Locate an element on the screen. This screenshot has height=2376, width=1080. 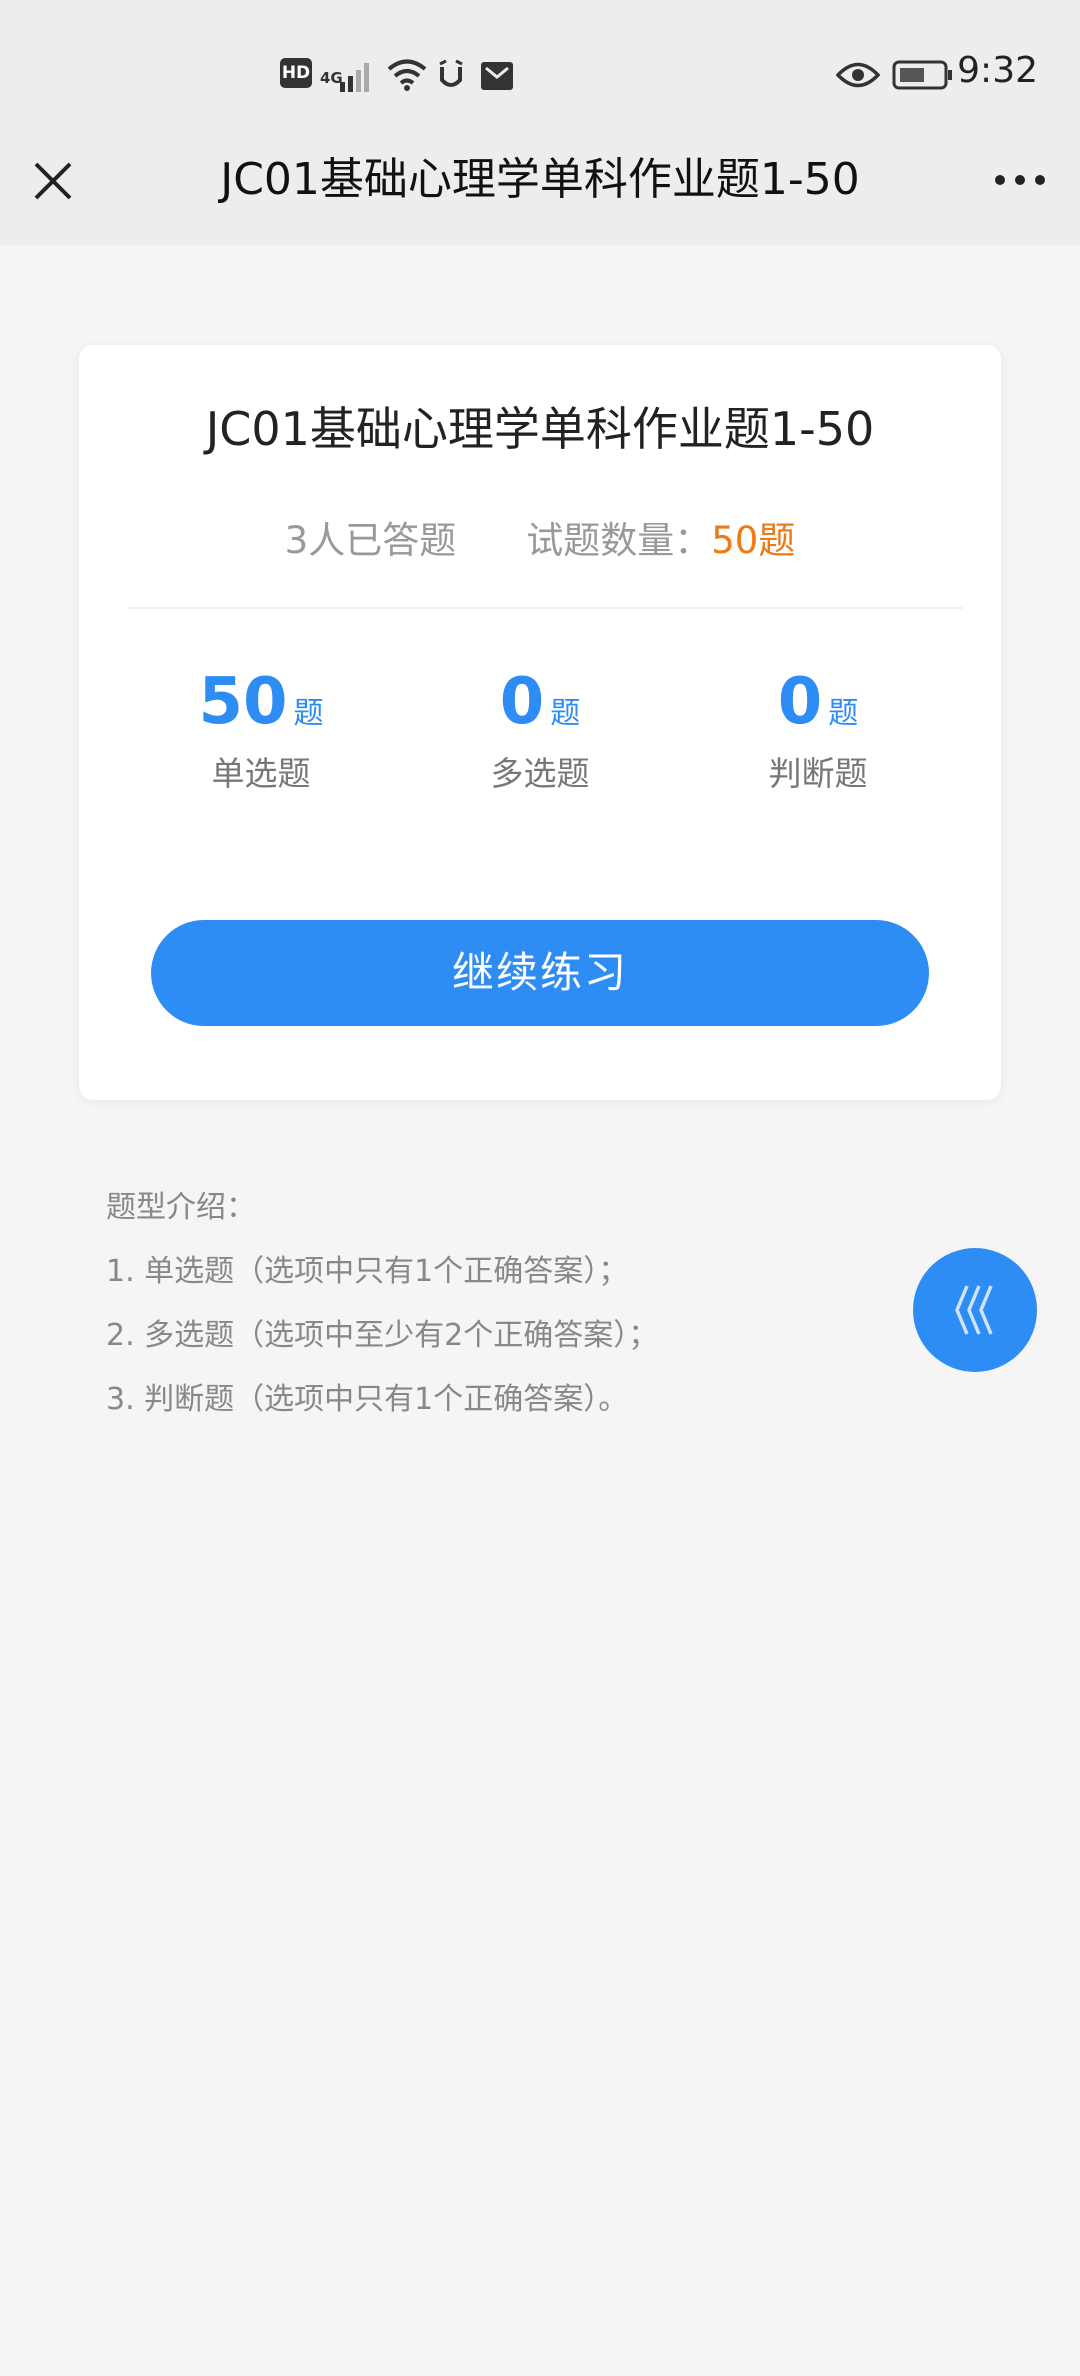
divider is located at coordinates (545, 608).